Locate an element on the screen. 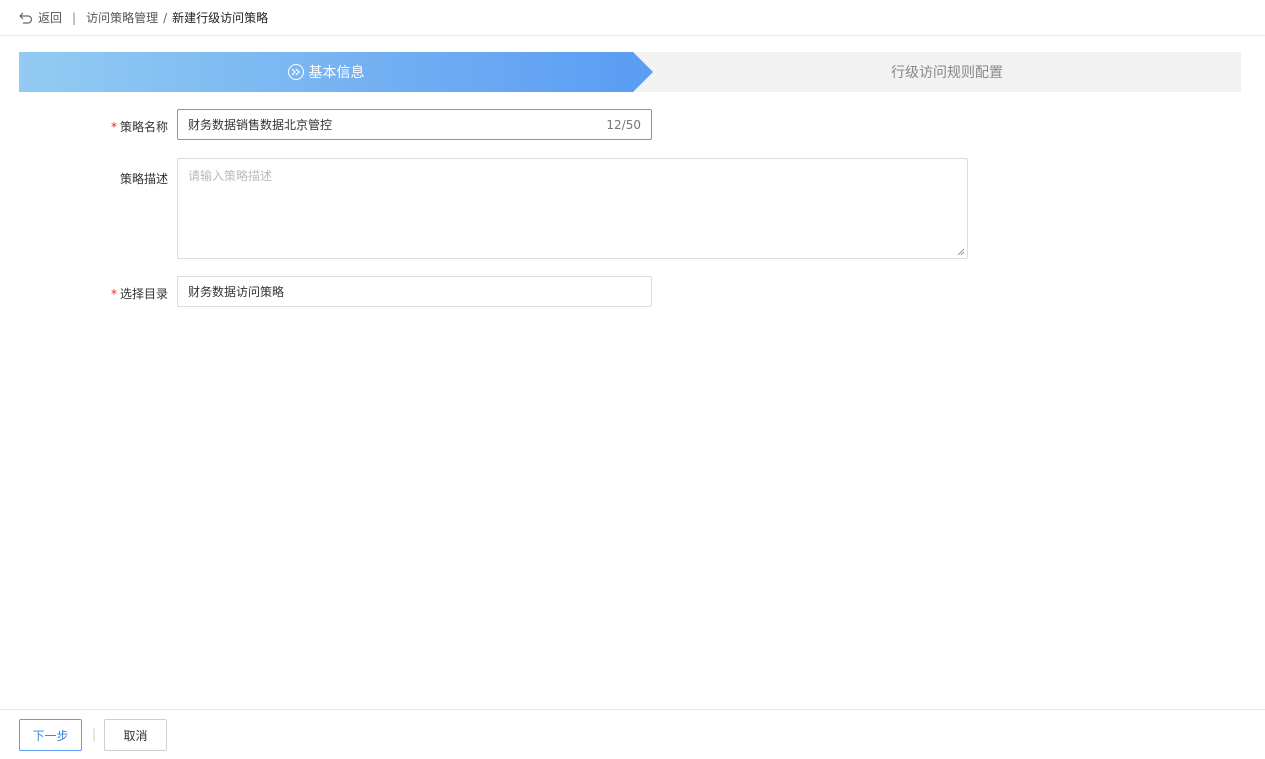  policy-name-value: 财务数据销售数据北京管控 is located at coordinates (260, 125).